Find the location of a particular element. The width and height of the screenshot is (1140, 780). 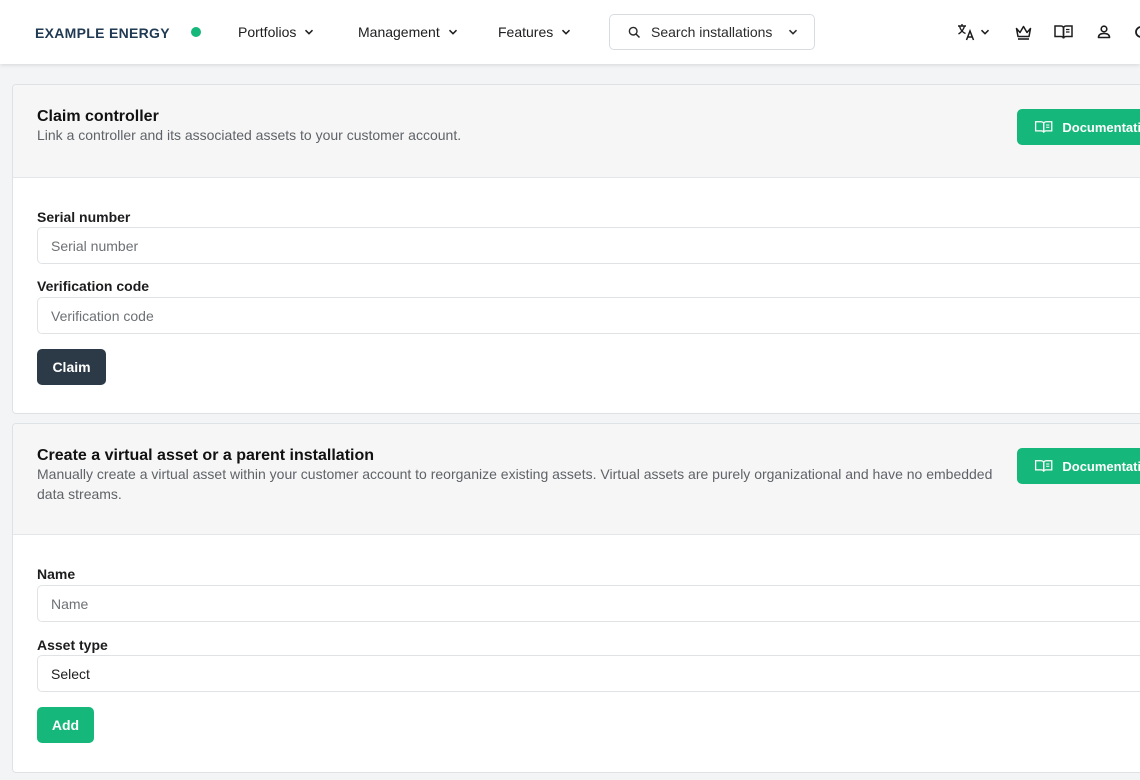

nav-portfolios-label: Portfolios is located at coordinates (267, 32).